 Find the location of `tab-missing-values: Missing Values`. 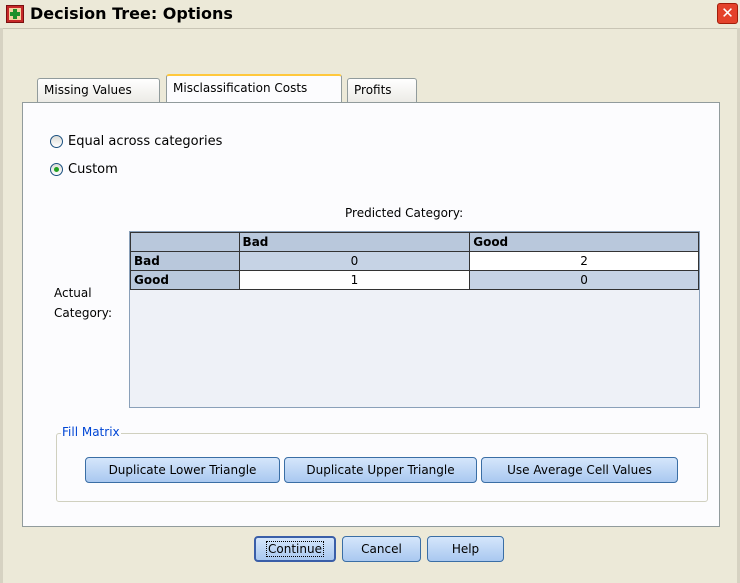

tab-missing-values: Missing Values is located at coordinates (98, 90).